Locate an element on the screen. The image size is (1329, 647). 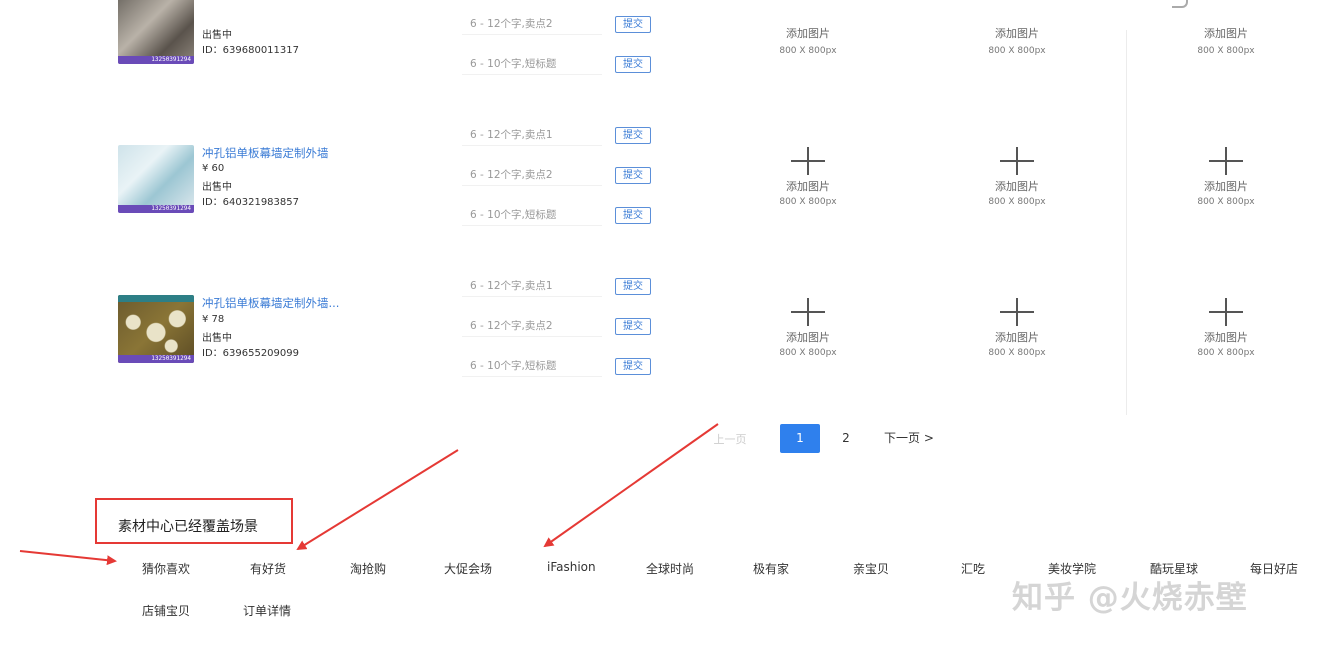
scenario-item: 全球时尚 is located at coordinates (670, 568).